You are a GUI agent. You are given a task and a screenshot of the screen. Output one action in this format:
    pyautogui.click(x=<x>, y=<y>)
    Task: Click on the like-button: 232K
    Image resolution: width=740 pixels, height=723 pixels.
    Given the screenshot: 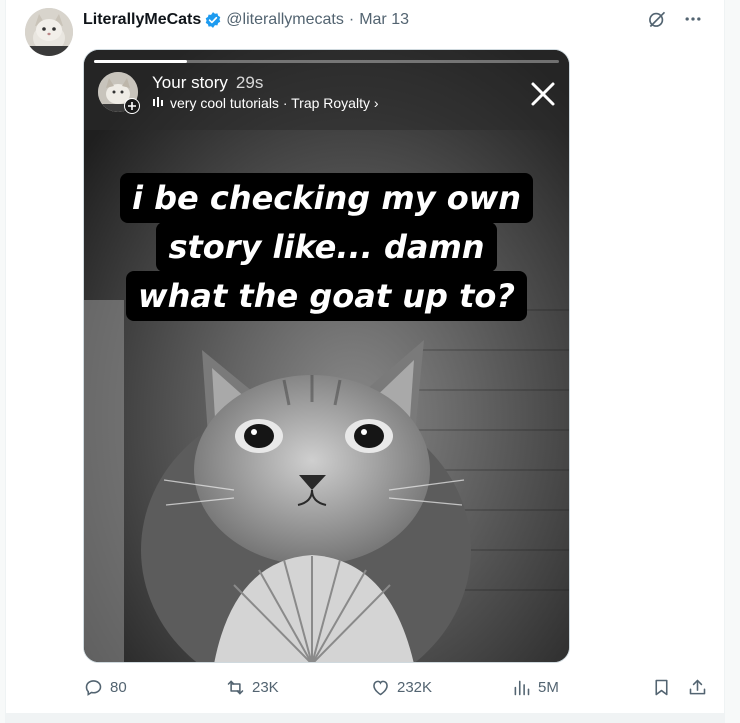 What is the action you would take?
    pyautogui.click(x=401, y=687)
    